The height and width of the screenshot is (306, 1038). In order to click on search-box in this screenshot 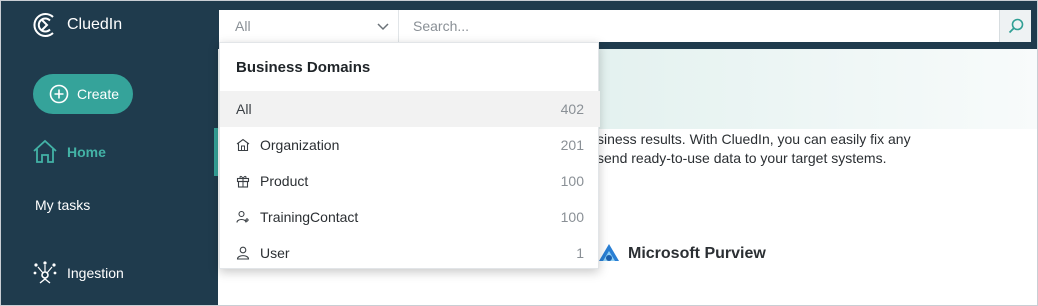, I will do `click(699, 26)`.